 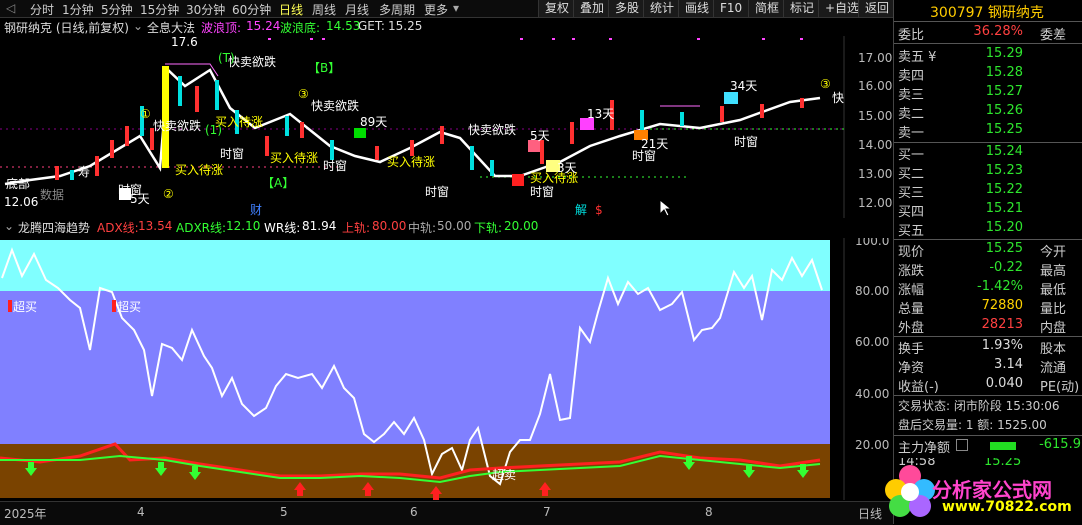 I want to click on stat-row-change: 涨跌 -0.22 最高, so click(x=988, y=269).